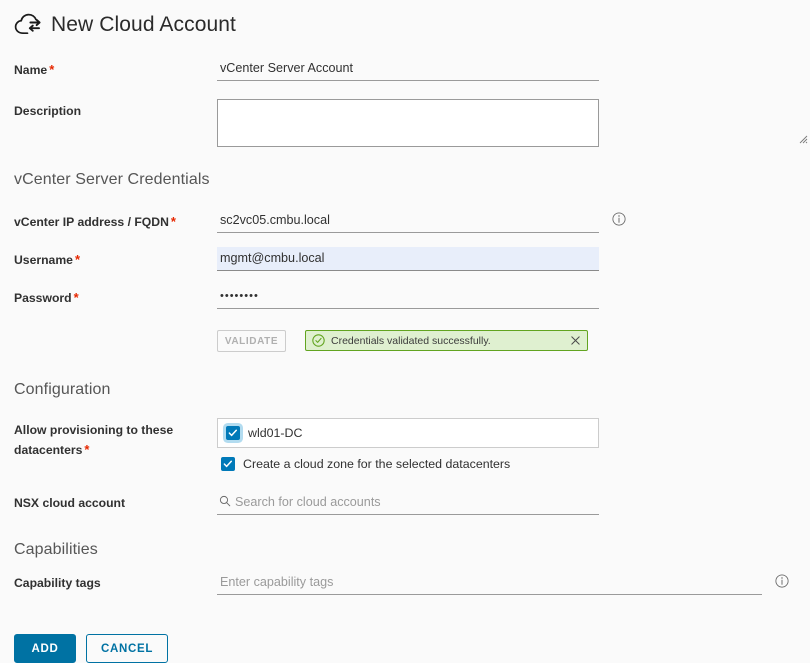 This screenshot has width=810, height=663. Describe the element at coordinates (94, 440) in the screenshot. I see `datacenters-label: Allow provisioning to these datacenters *` at that location.